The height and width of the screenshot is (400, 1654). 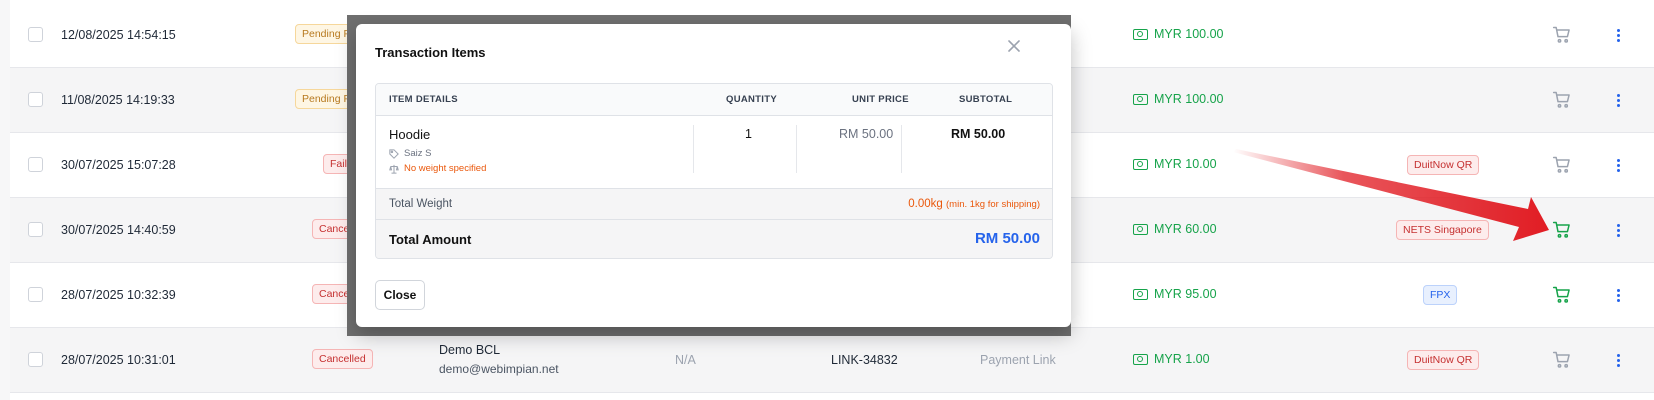 What do you see at coordinates (986, 99) in the screenshot?
I see `column-header-subtotal: SUBTOTAL` at bounding box center [986, 99].